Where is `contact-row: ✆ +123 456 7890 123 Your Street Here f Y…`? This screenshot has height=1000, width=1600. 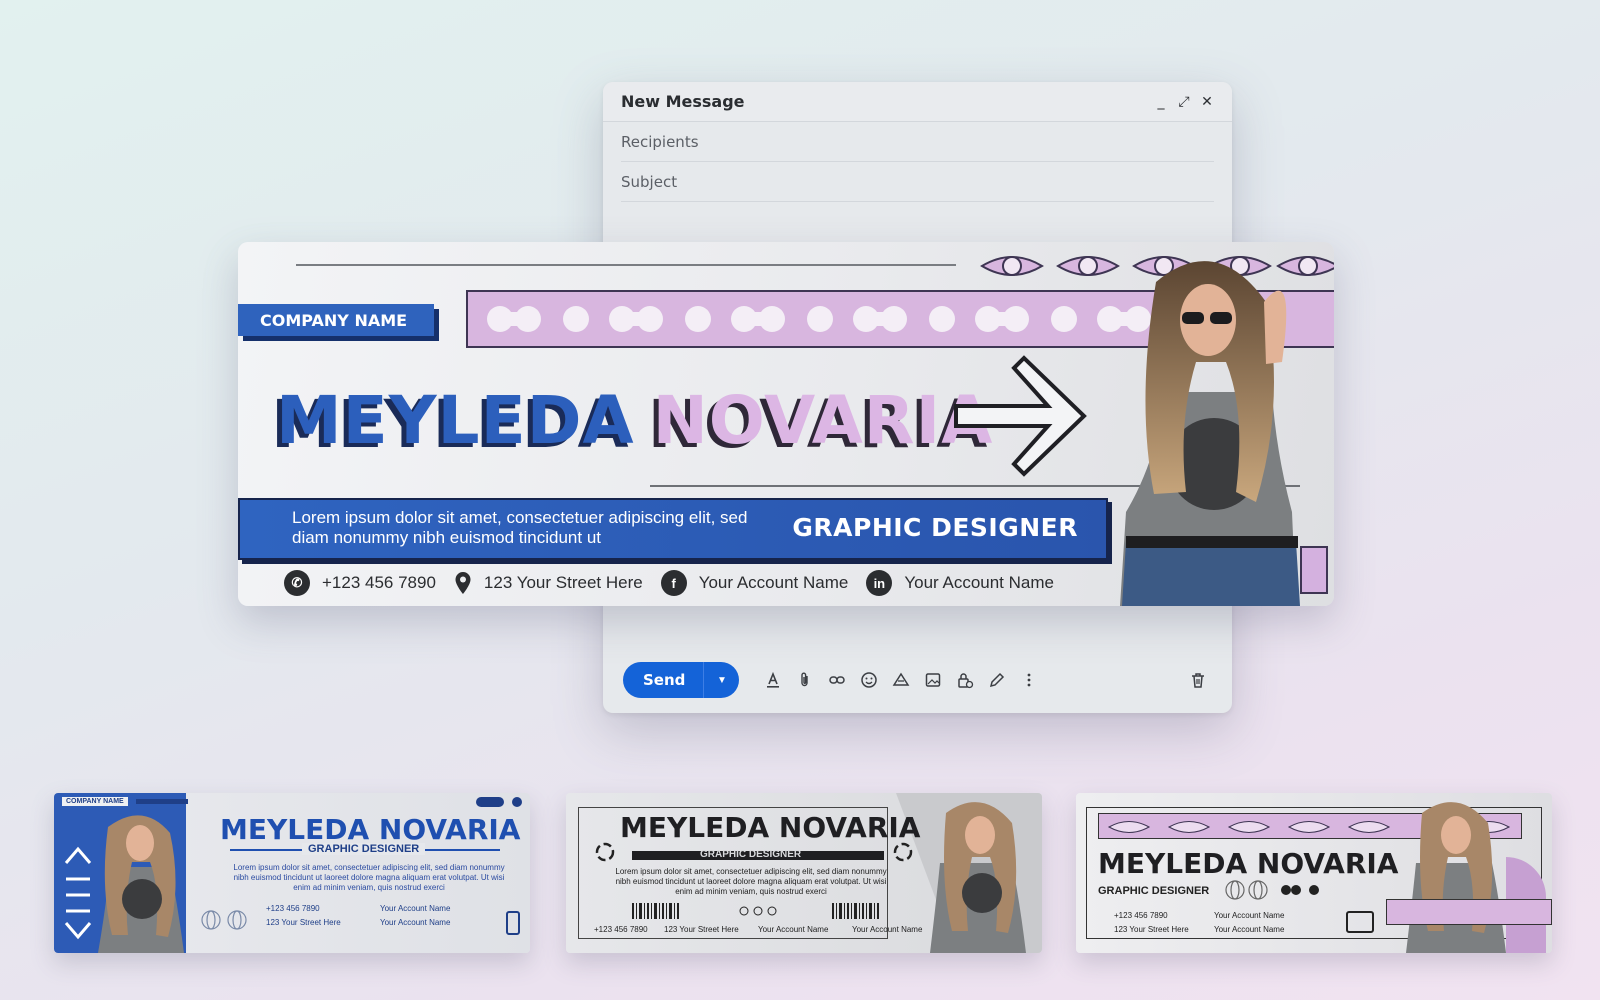
contact-row: ✆ +123 456 7890 123 Your Street Here f Y… is located at coordinates (671, 583).